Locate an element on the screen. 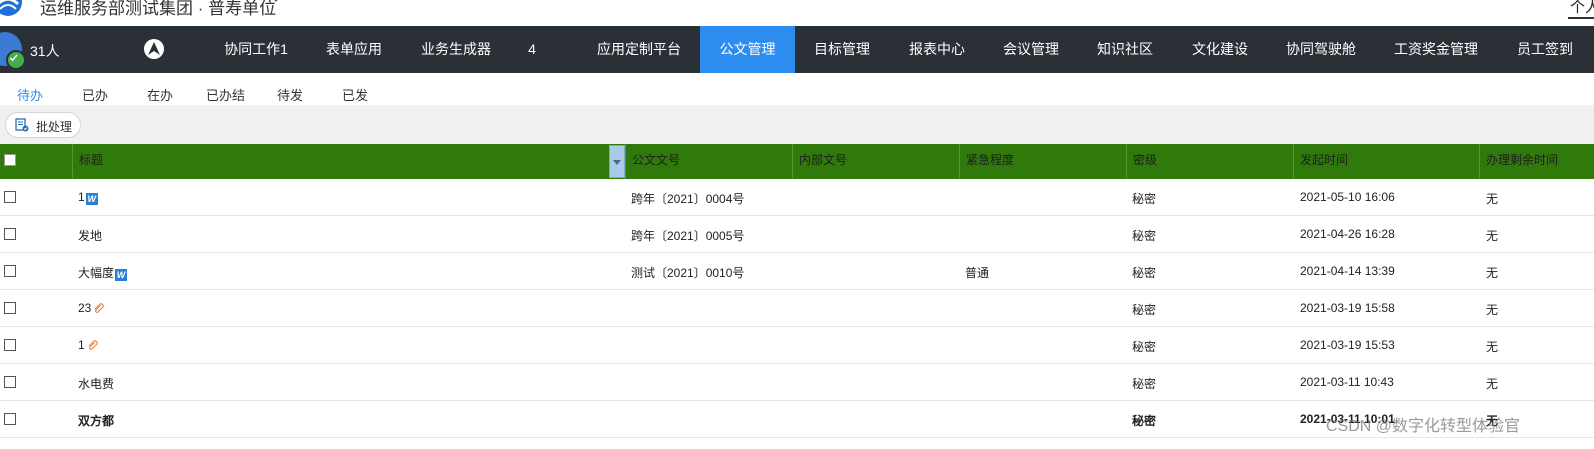 The height and width of the screenshot is (449, 1594). cell-title: 发地 is located at coordinates (90, 235).